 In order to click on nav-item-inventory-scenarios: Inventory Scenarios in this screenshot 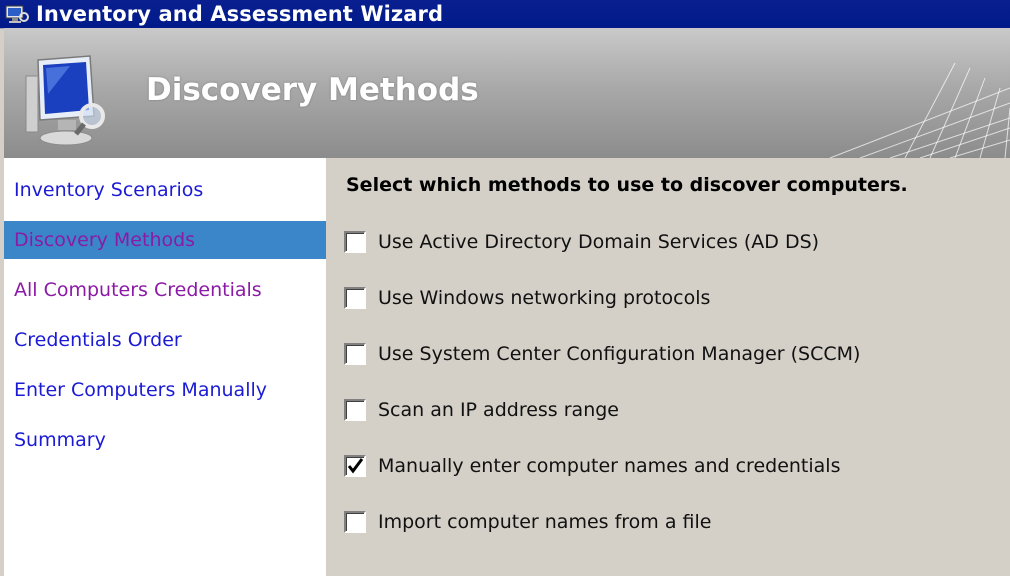, I will do `click(165, 190)`.